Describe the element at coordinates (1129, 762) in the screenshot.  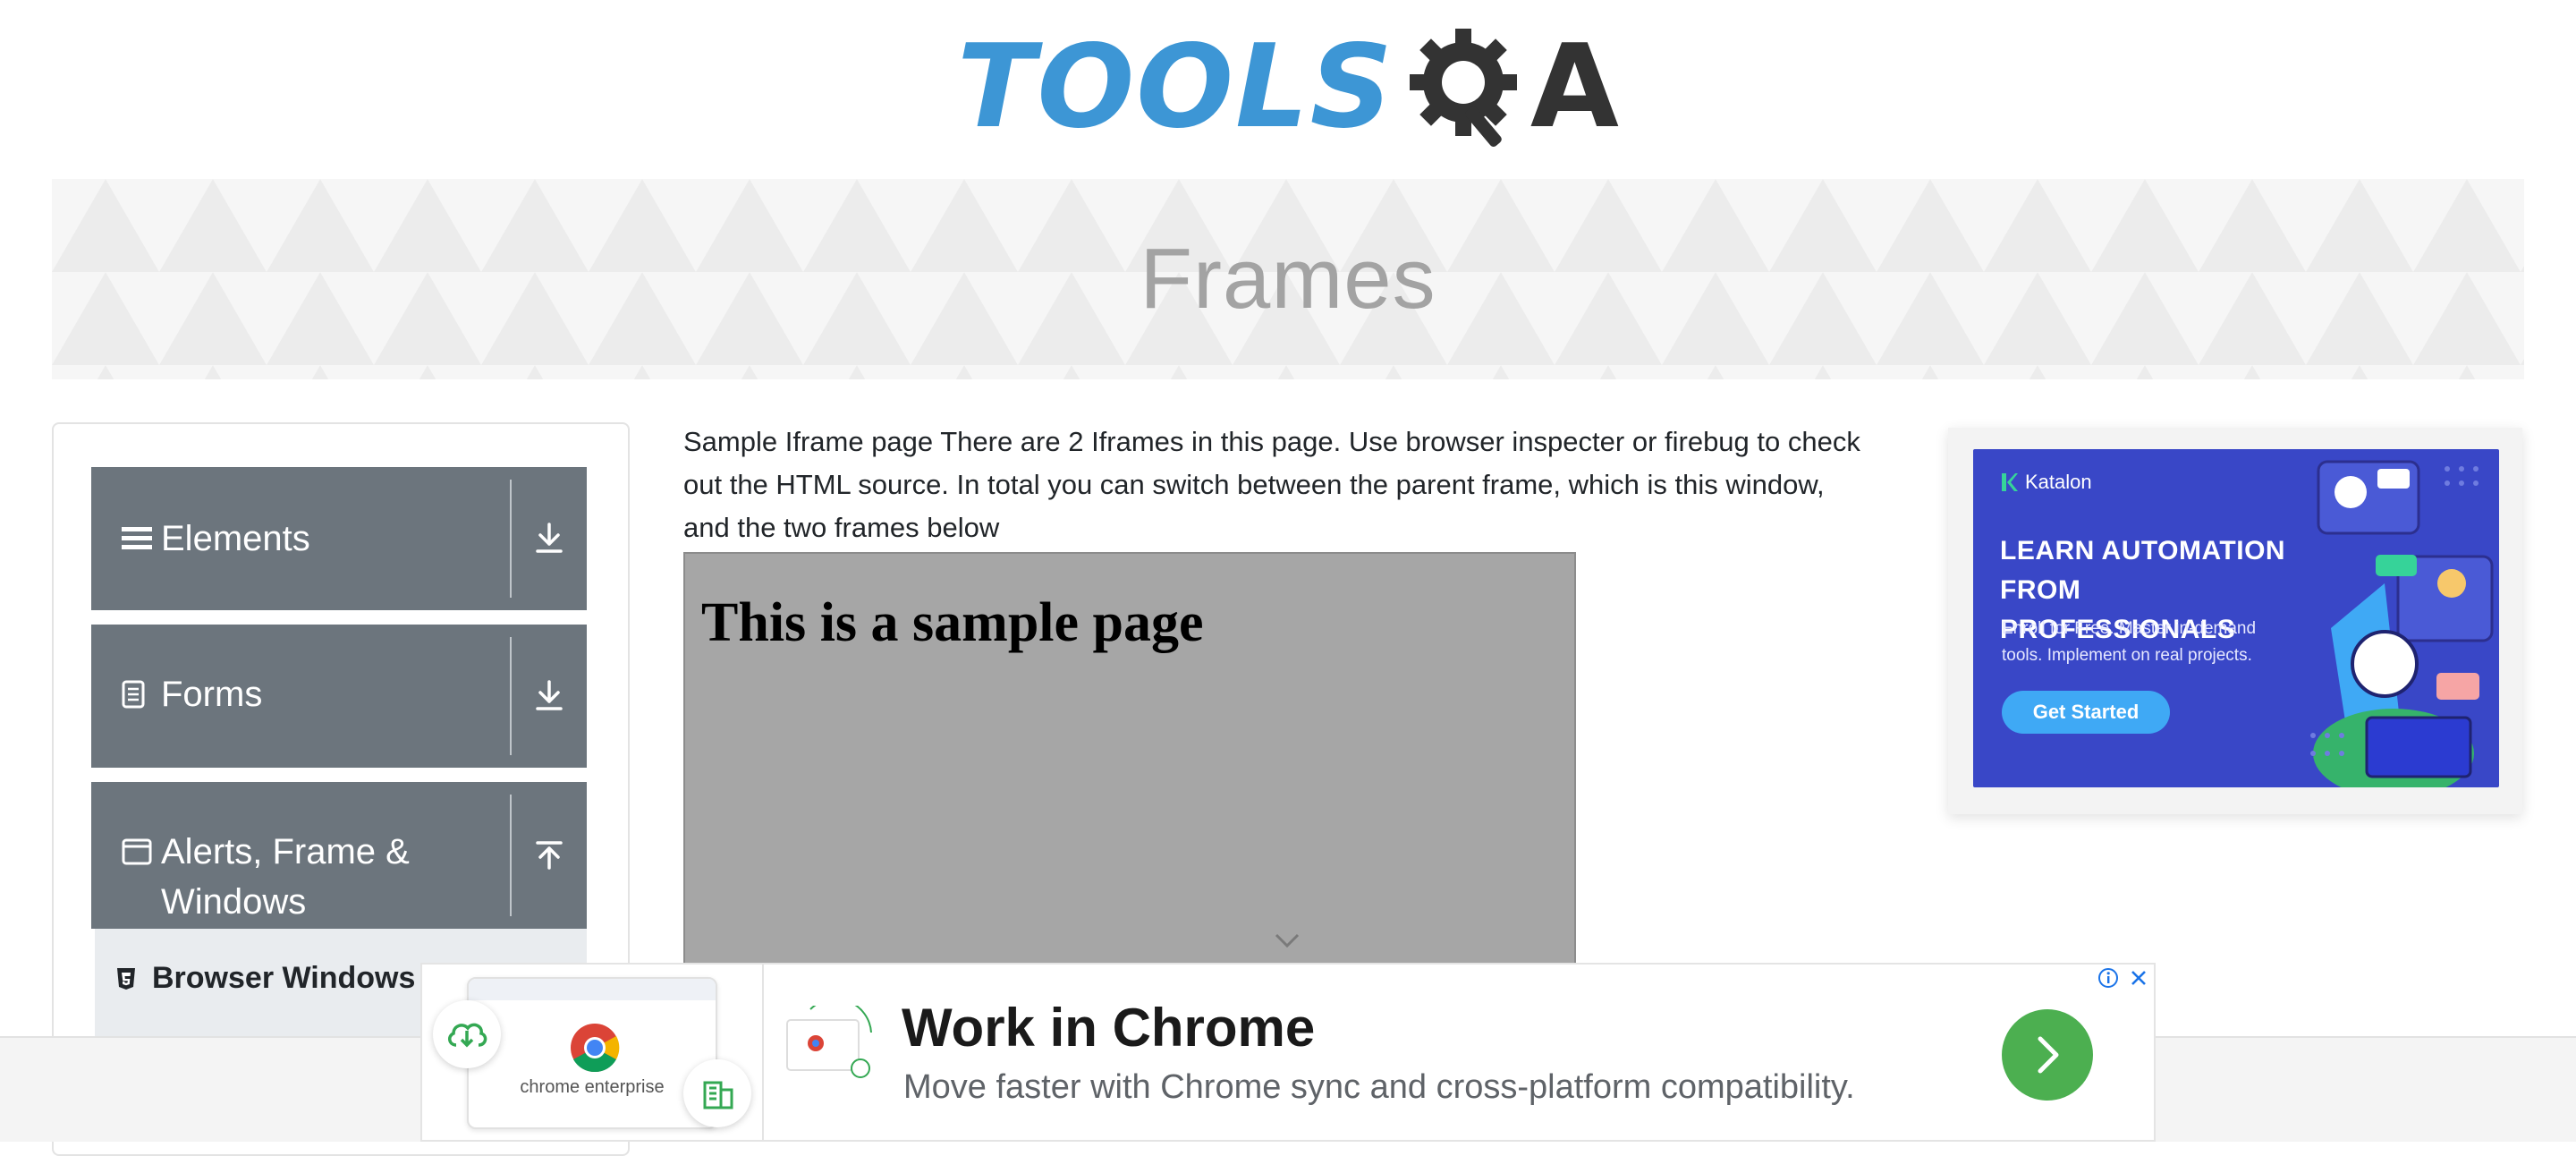
I see `iframe-frame1: This is a sample page` at that location.